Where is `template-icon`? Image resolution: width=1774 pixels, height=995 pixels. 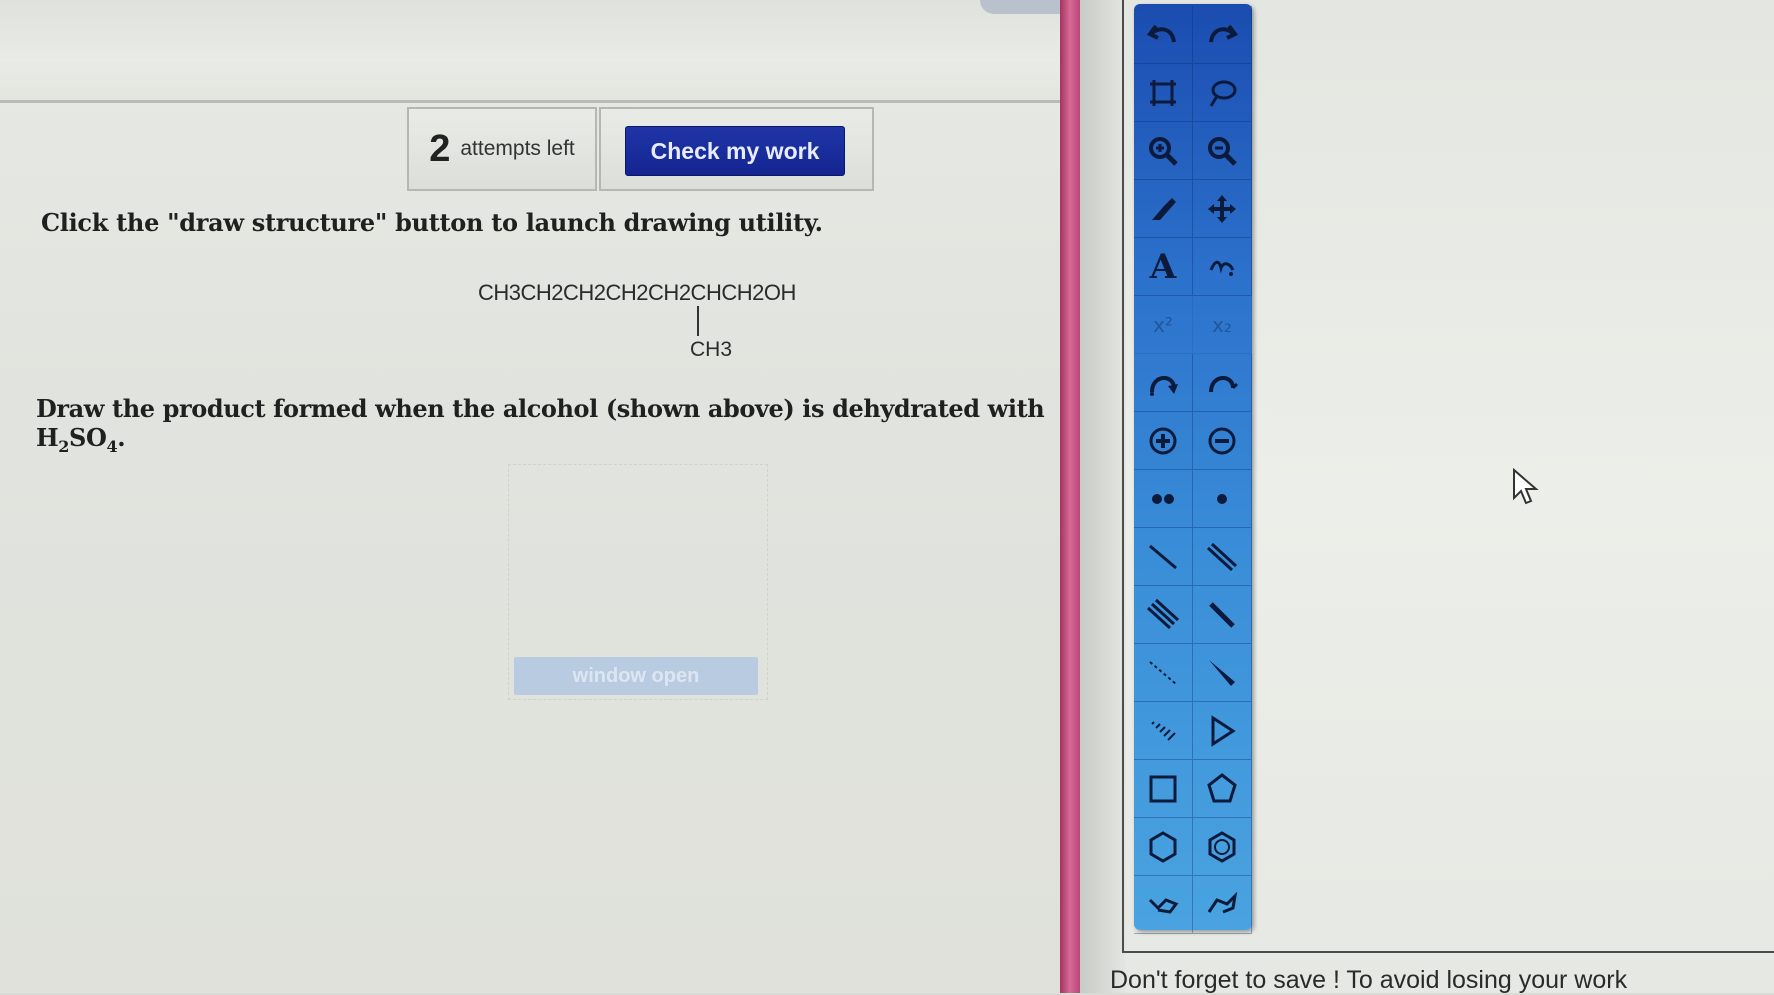
template-icon is located at coordinates (1222, 267).